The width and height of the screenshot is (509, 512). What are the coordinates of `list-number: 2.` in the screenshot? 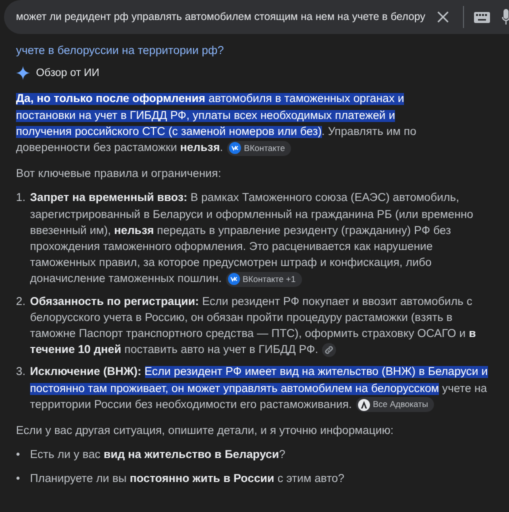 It's located at (21, 302).